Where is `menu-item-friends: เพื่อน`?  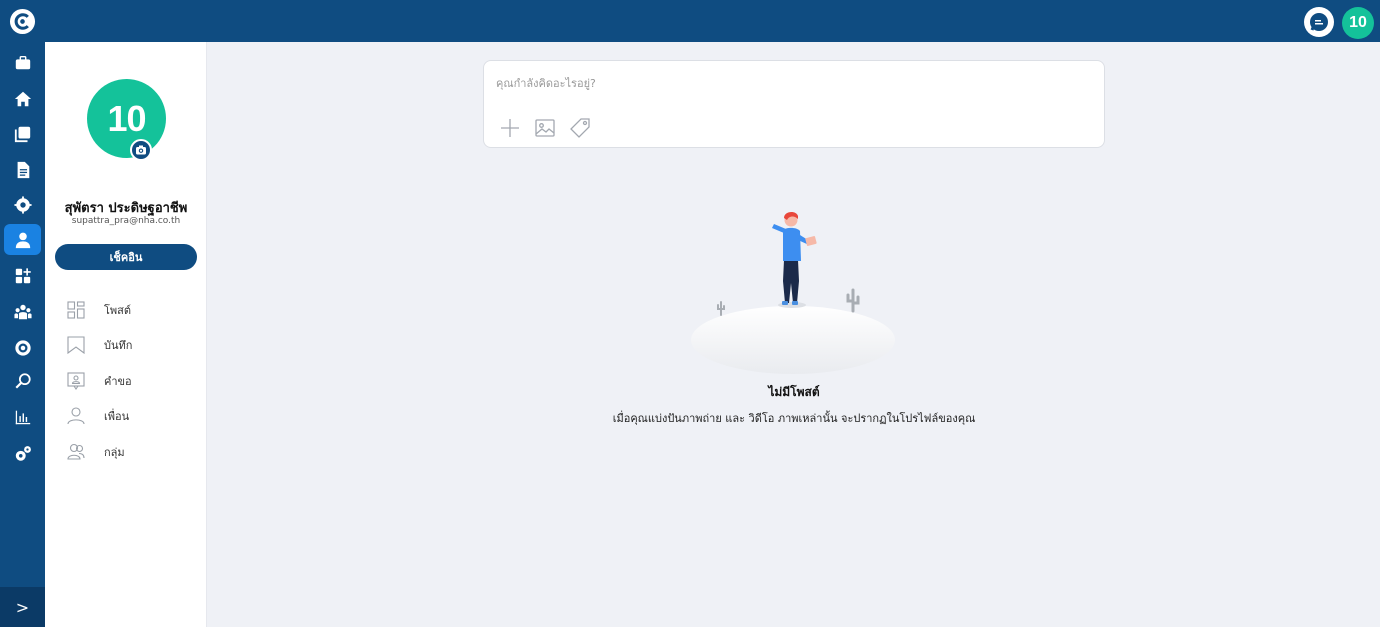
menu-item-friends: เพื่อน is located at coordinates (126, 417).